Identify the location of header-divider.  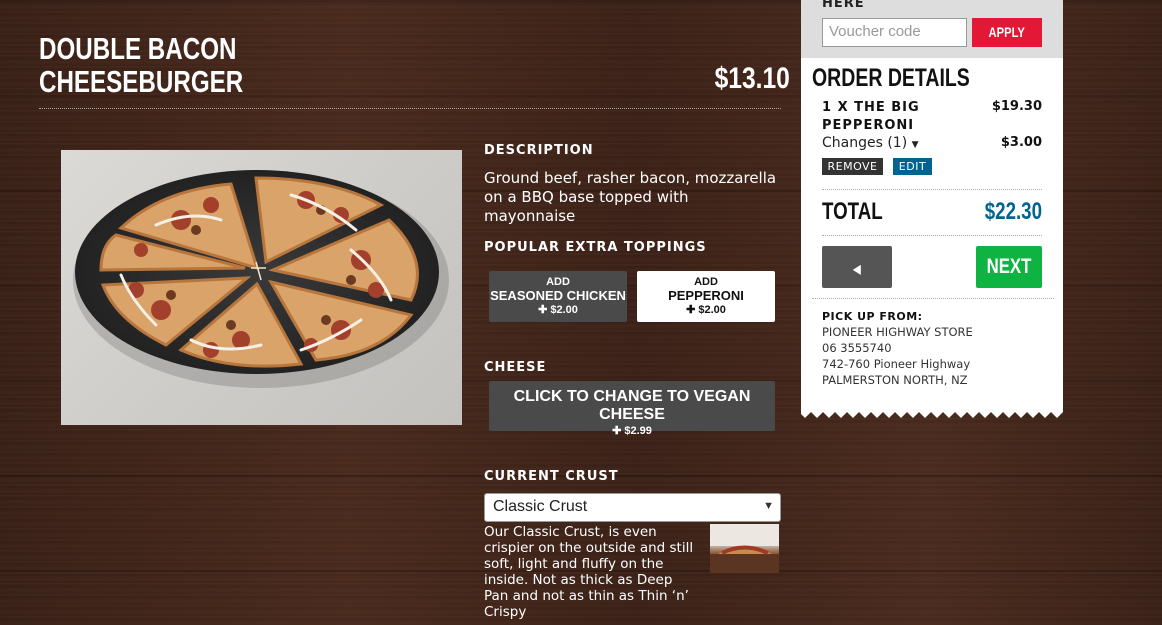
(410, 108).